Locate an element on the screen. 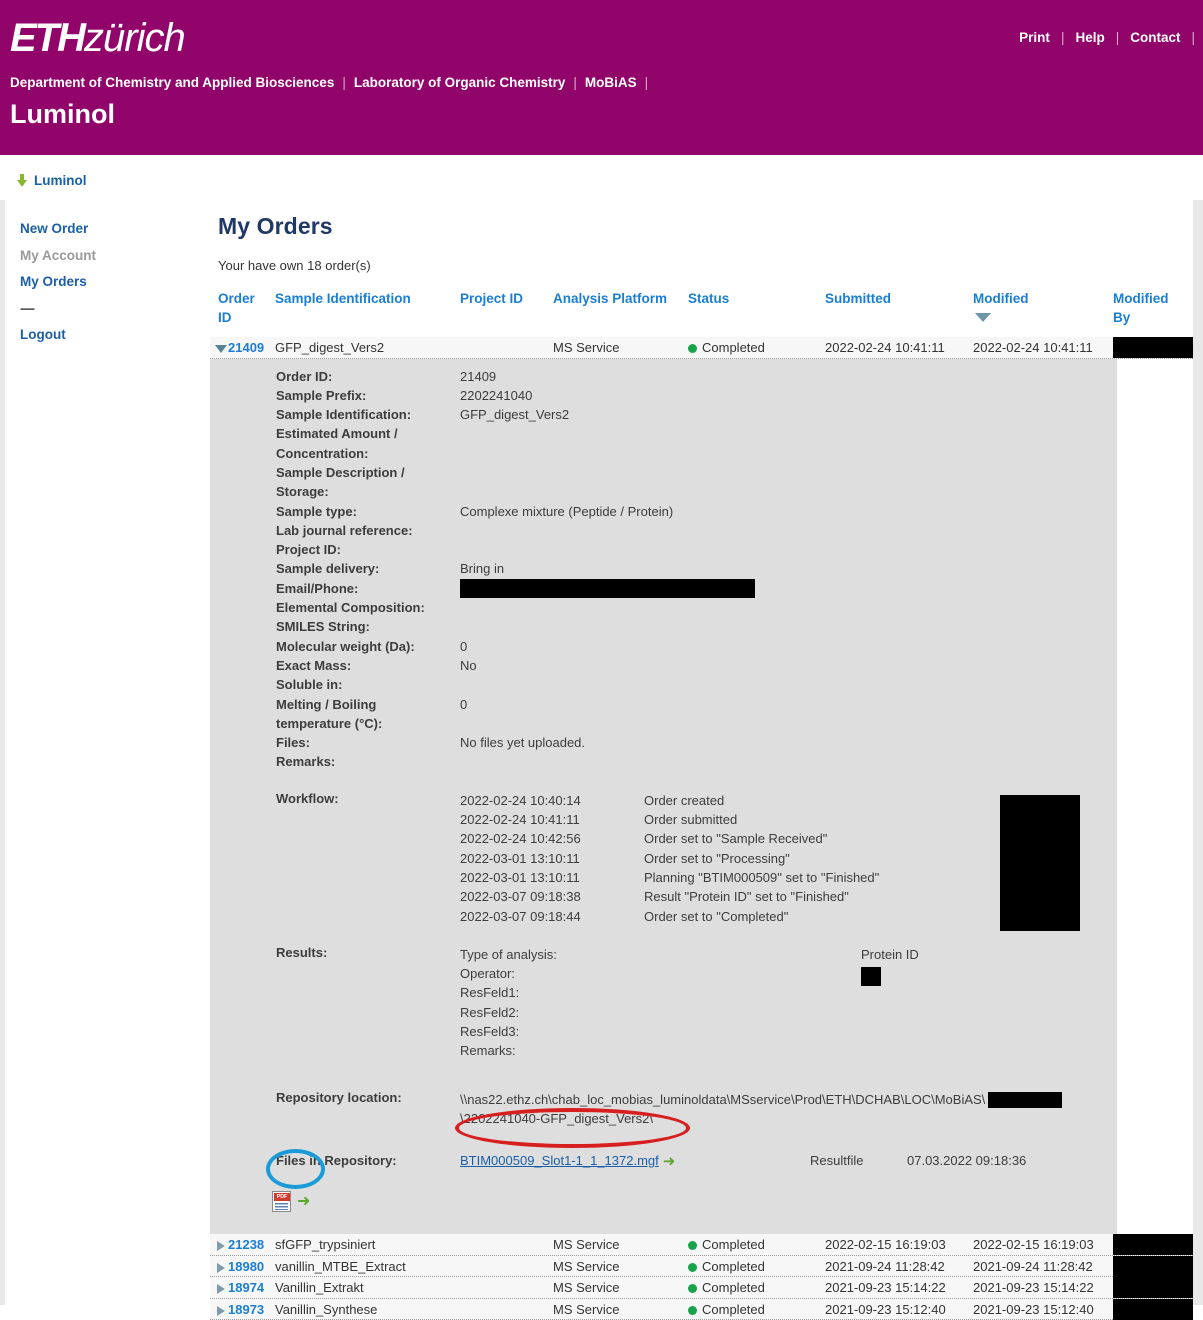 This screenshot has height=1320, width=1203. collapse-triangle-icon is located at coordinates (221, 349).